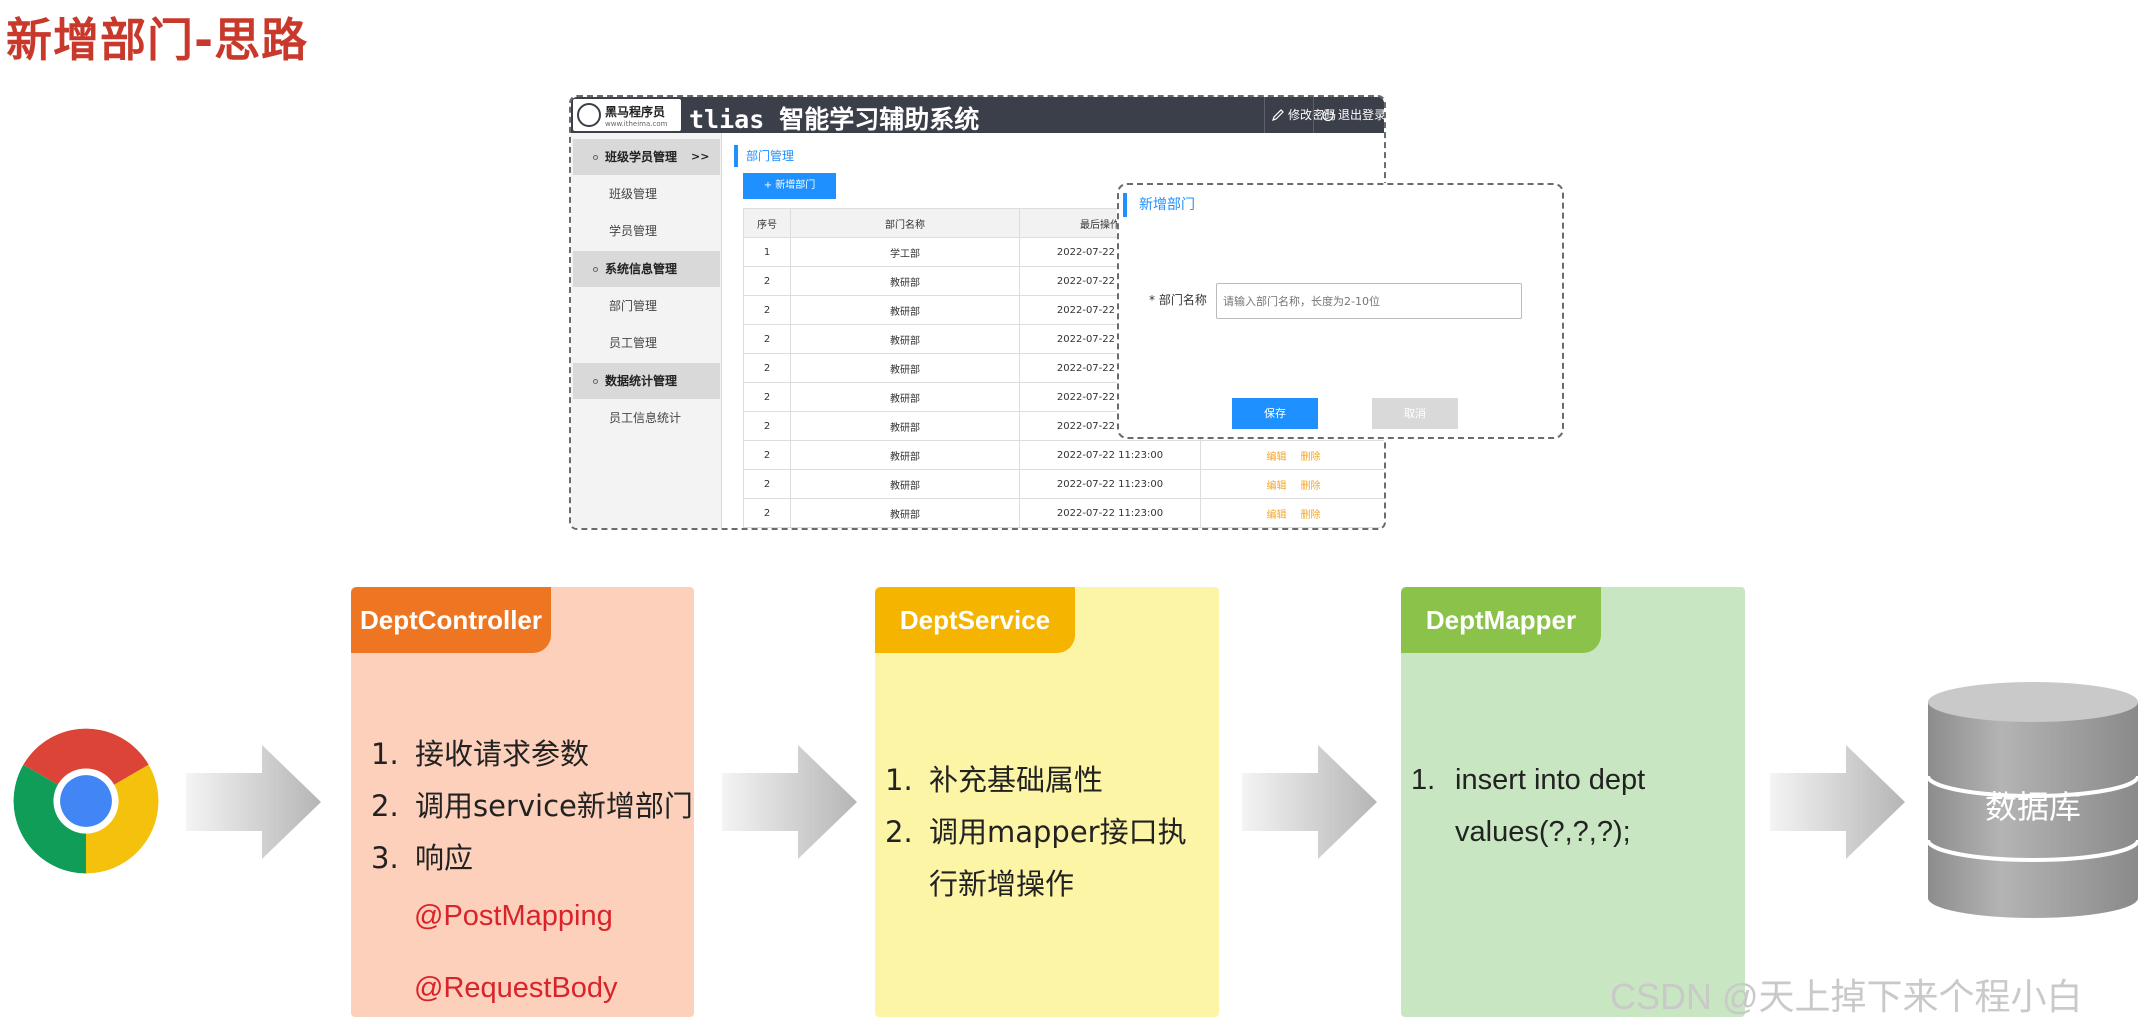 The image size is (2142, 1028). What do you see at coordinates (1016, 780) in the screenshot?
I see `step-text: 补充基础属性` at bounding box center [1016, 780].